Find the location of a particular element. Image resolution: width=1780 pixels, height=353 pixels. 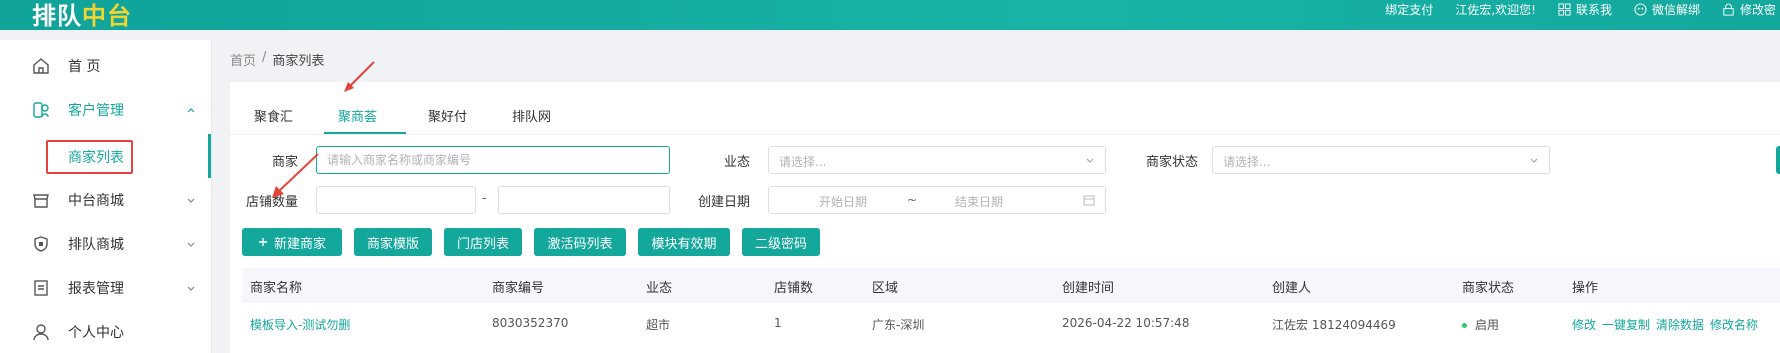

created-date-range: 开始日期 ~ 结束日期 is located at coordinates (937, 200).